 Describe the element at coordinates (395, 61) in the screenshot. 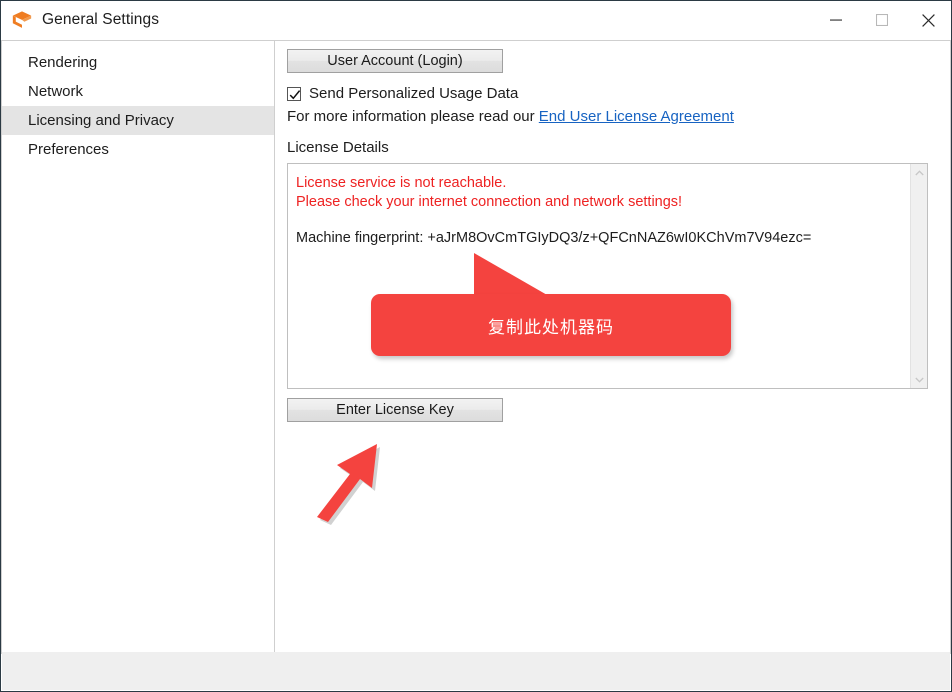

I see `user-account-button: User Account (Login)` at that location.